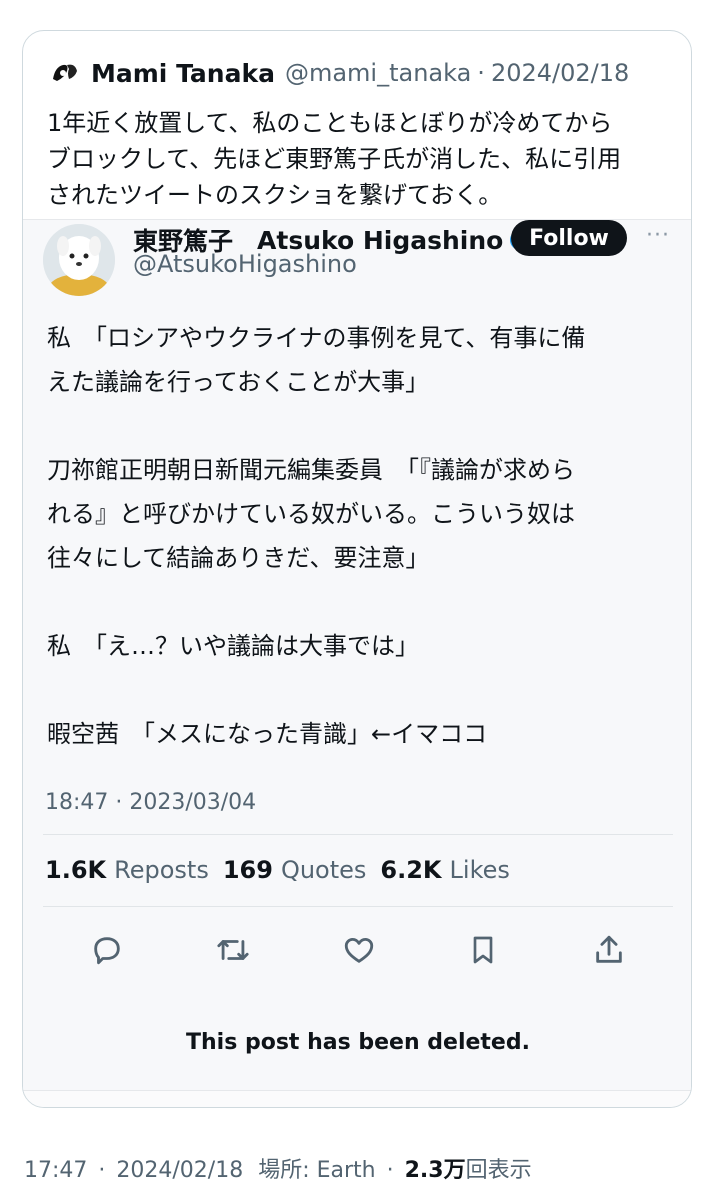  I want to click on quote-author-handle: @mami_tanaka, so click(378, 73).